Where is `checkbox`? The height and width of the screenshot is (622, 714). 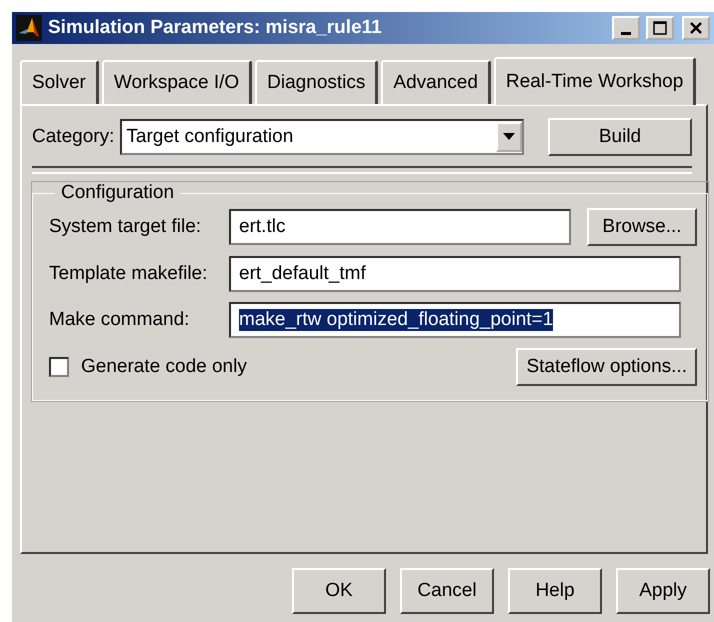 checkbox is located at coordinates (59, 367).